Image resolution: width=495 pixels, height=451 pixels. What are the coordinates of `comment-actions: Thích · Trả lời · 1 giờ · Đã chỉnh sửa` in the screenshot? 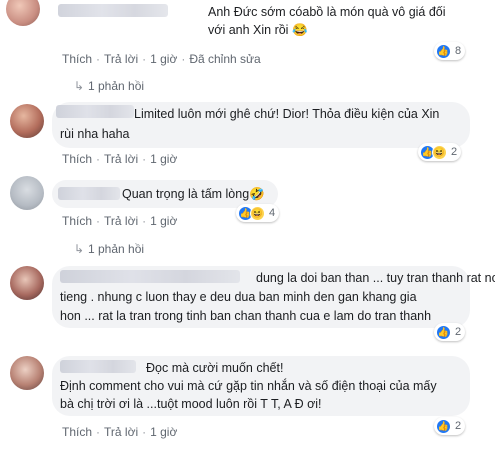 It's located at (161, 59).